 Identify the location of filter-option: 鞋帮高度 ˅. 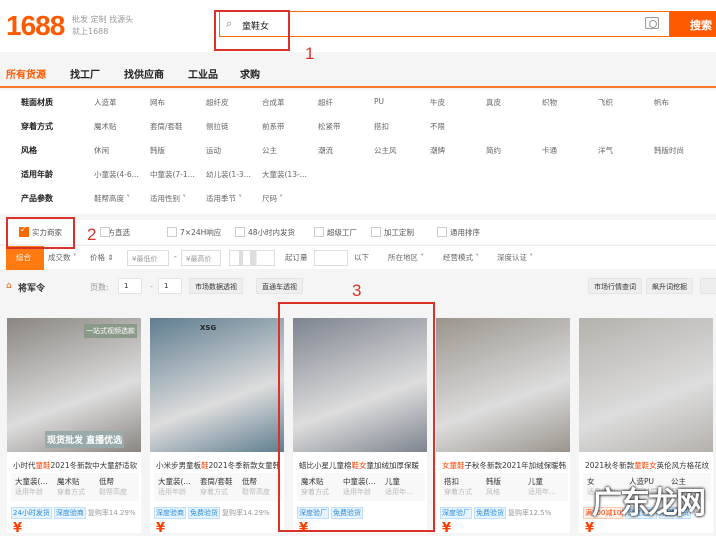
(112, 198).